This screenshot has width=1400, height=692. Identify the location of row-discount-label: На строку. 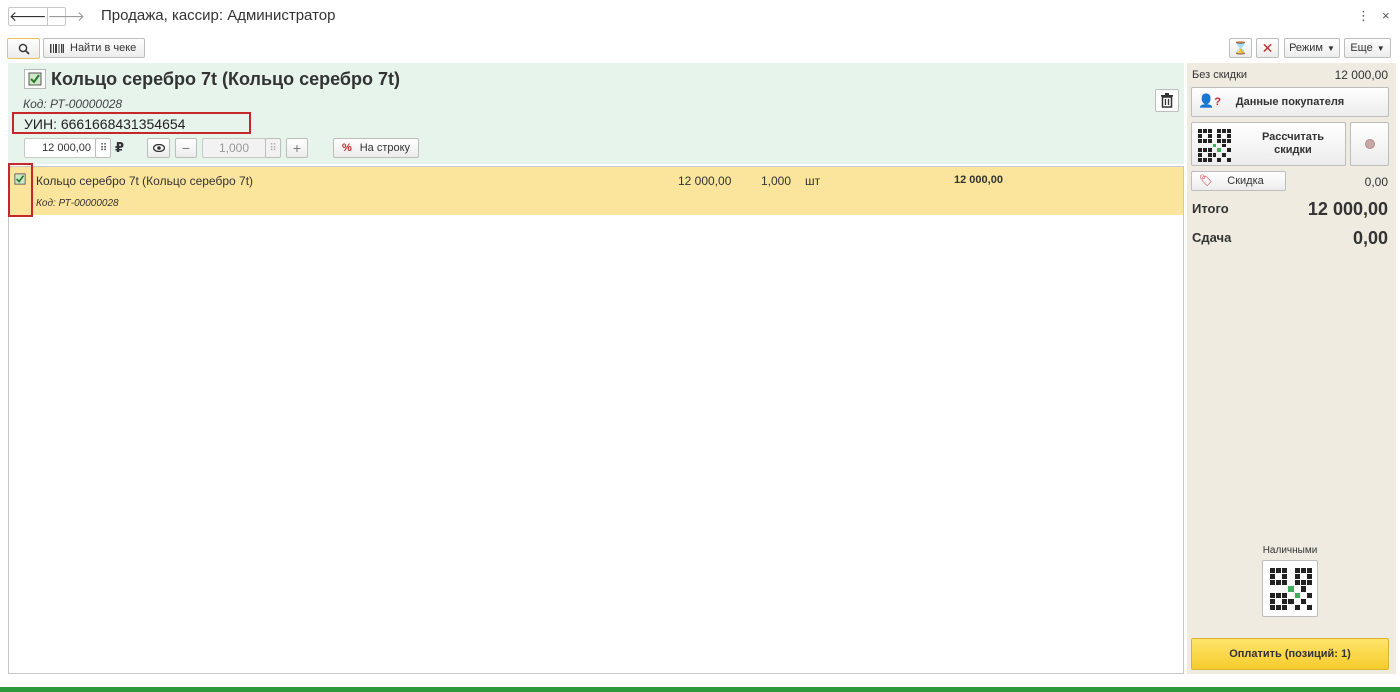
(385, 148).